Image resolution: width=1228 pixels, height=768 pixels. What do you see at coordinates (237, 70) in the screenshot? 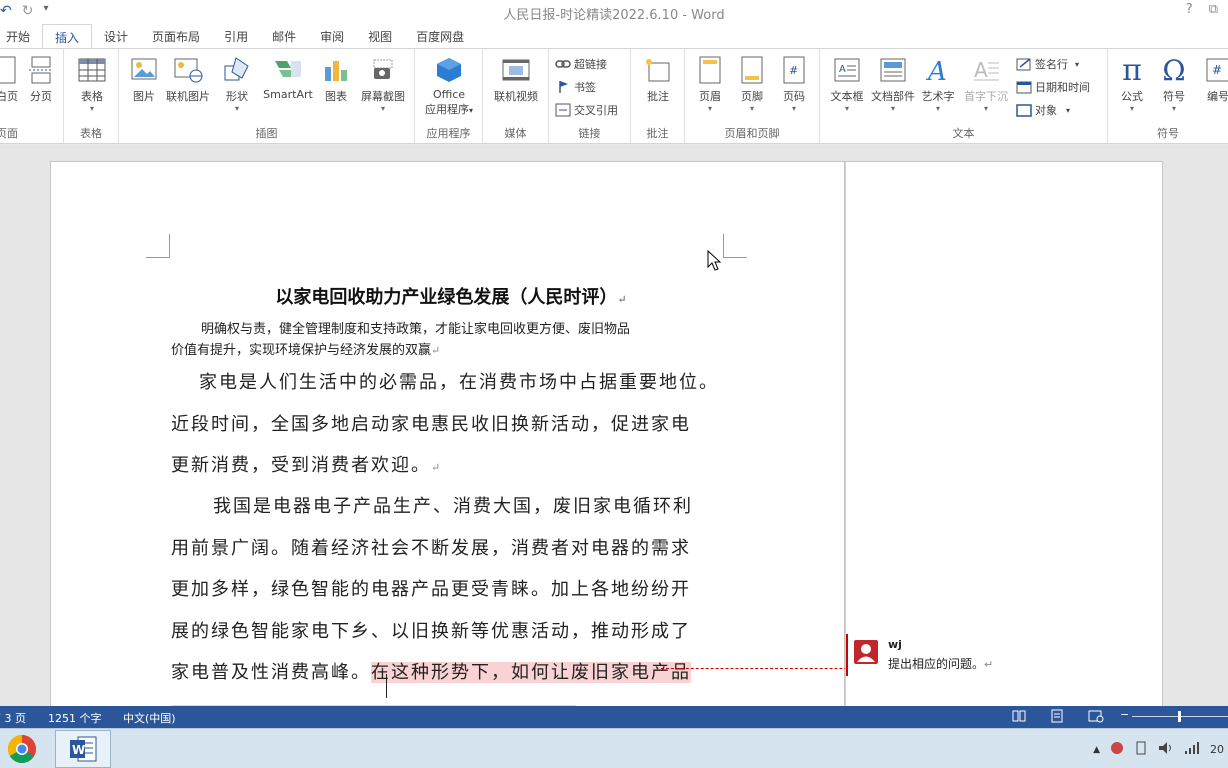
I see `shapes-icon` at bounding box center [237, 70].